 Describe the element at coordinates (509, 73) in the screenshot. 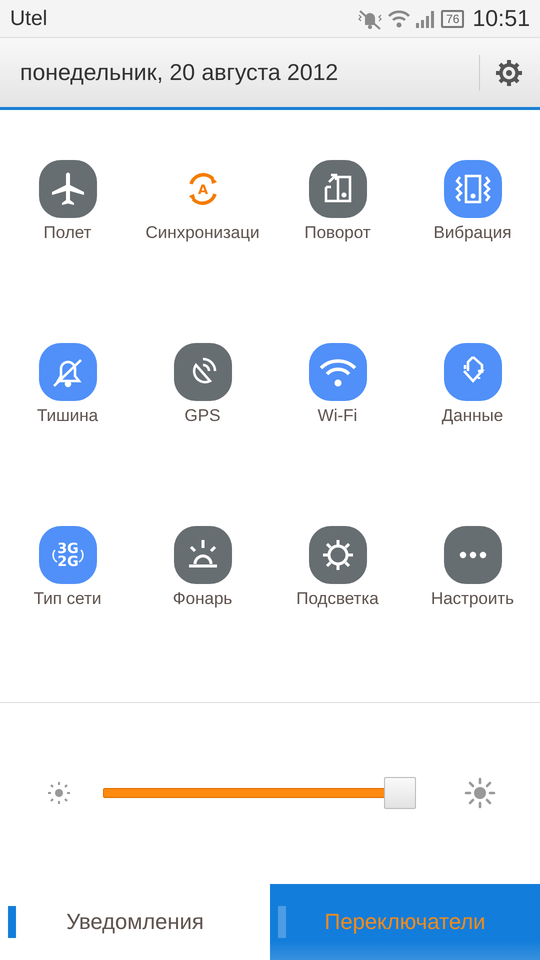

I see `settings-icon` at that location.